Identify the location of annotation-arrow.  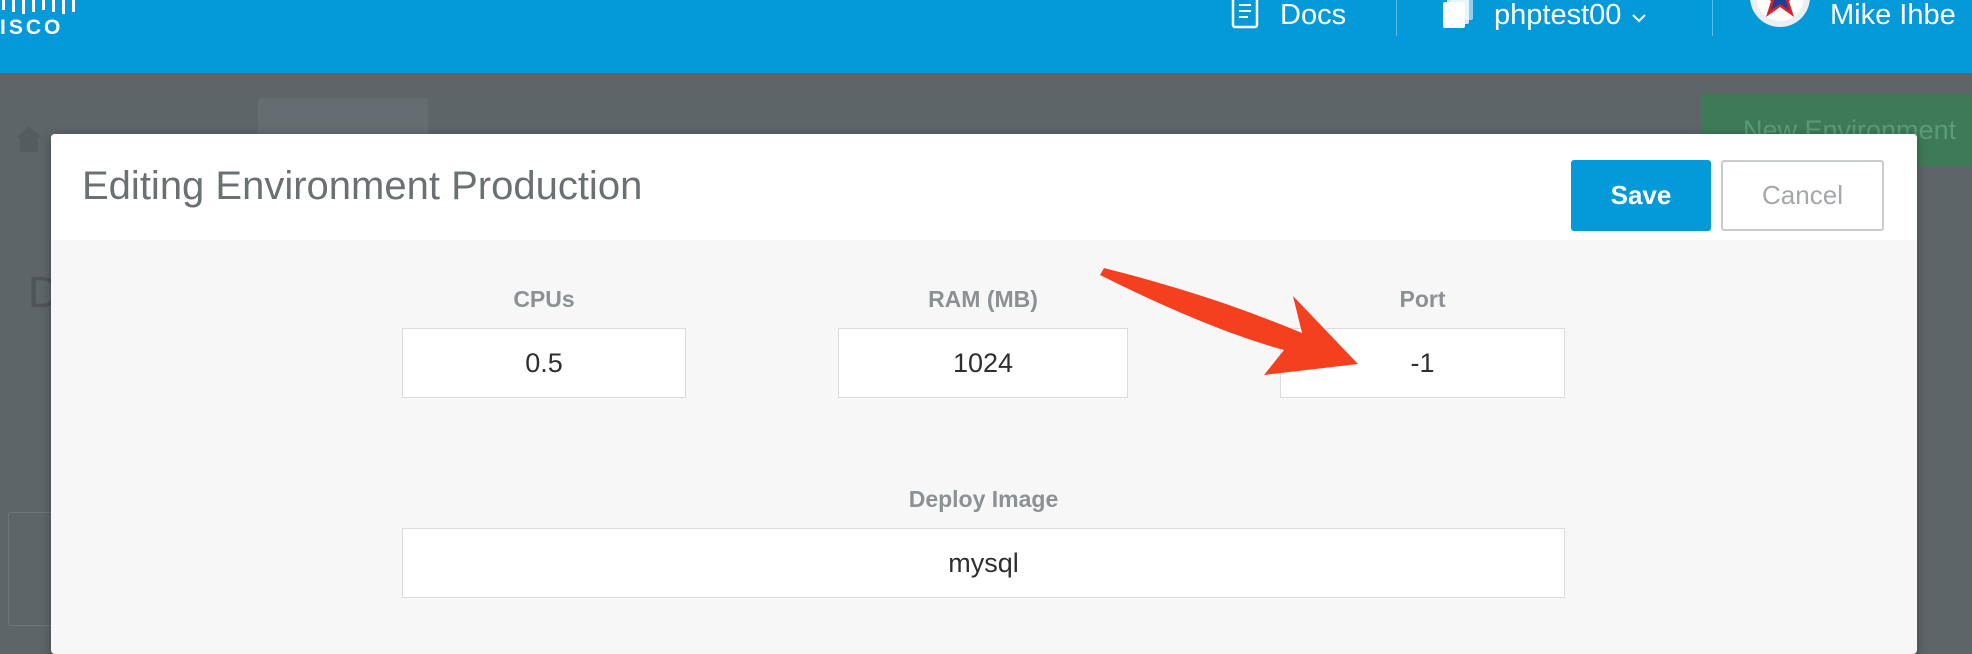
(1229, 321).